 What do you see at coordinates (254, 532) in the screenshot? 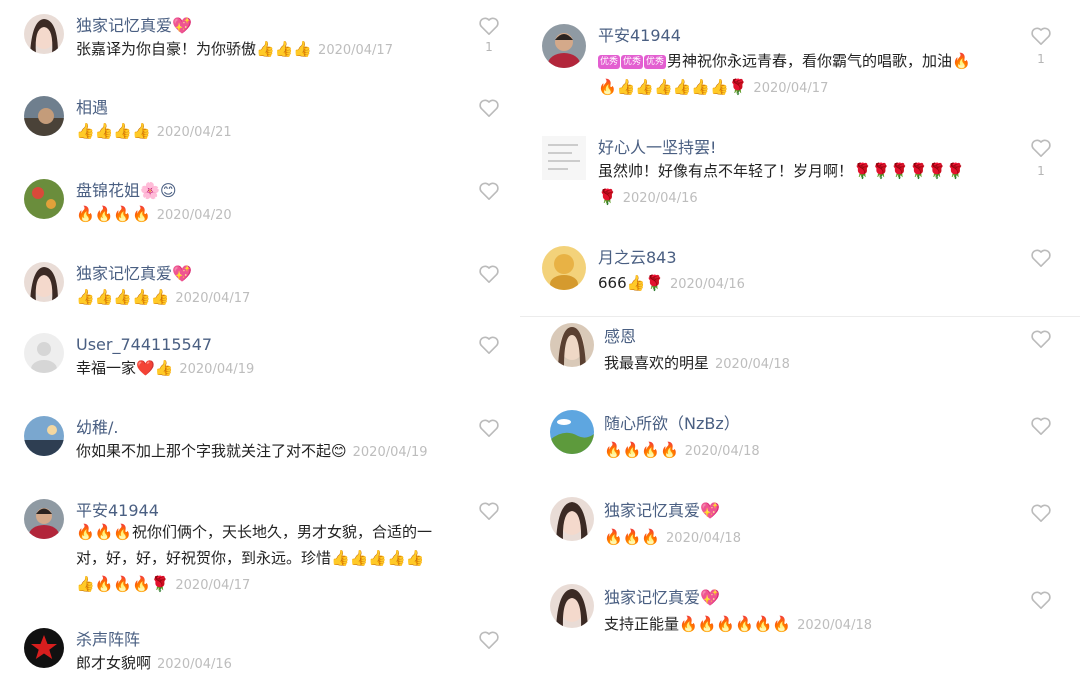
I see `comment-line: 🔥🔥🔥祝你们俩个，天长地久，男才女貌，合适的一` at bounding box center [254, 532].